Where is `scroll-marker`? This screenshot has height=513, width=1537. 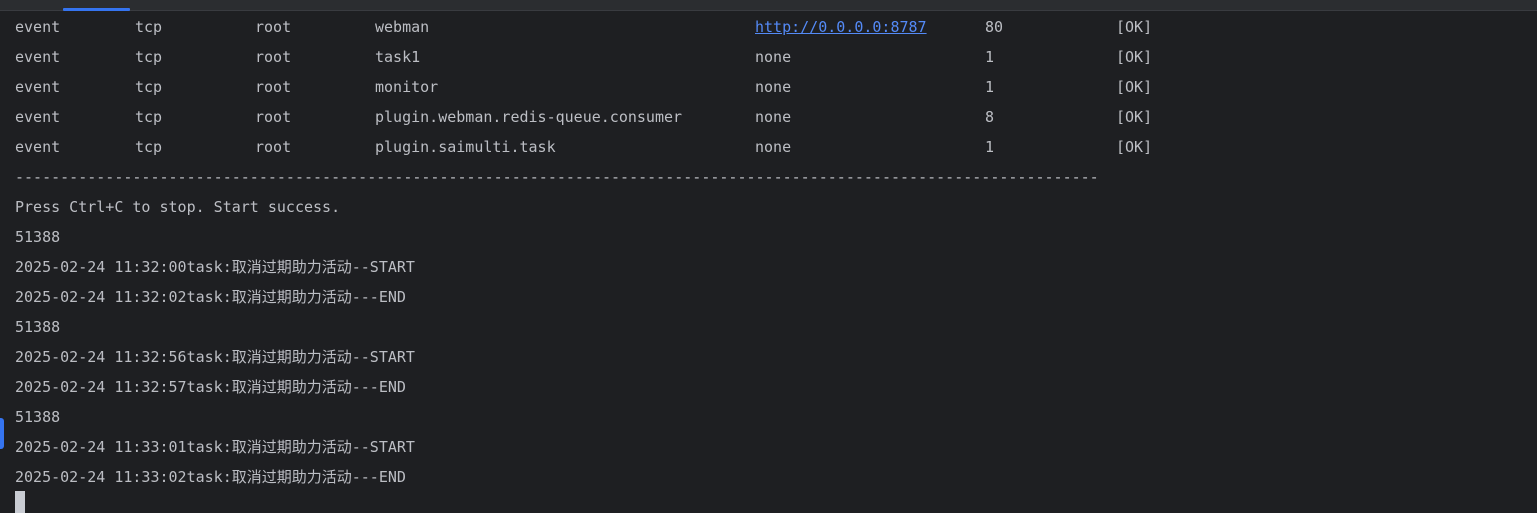
scroll-marker is located at coordinates (2, 433).